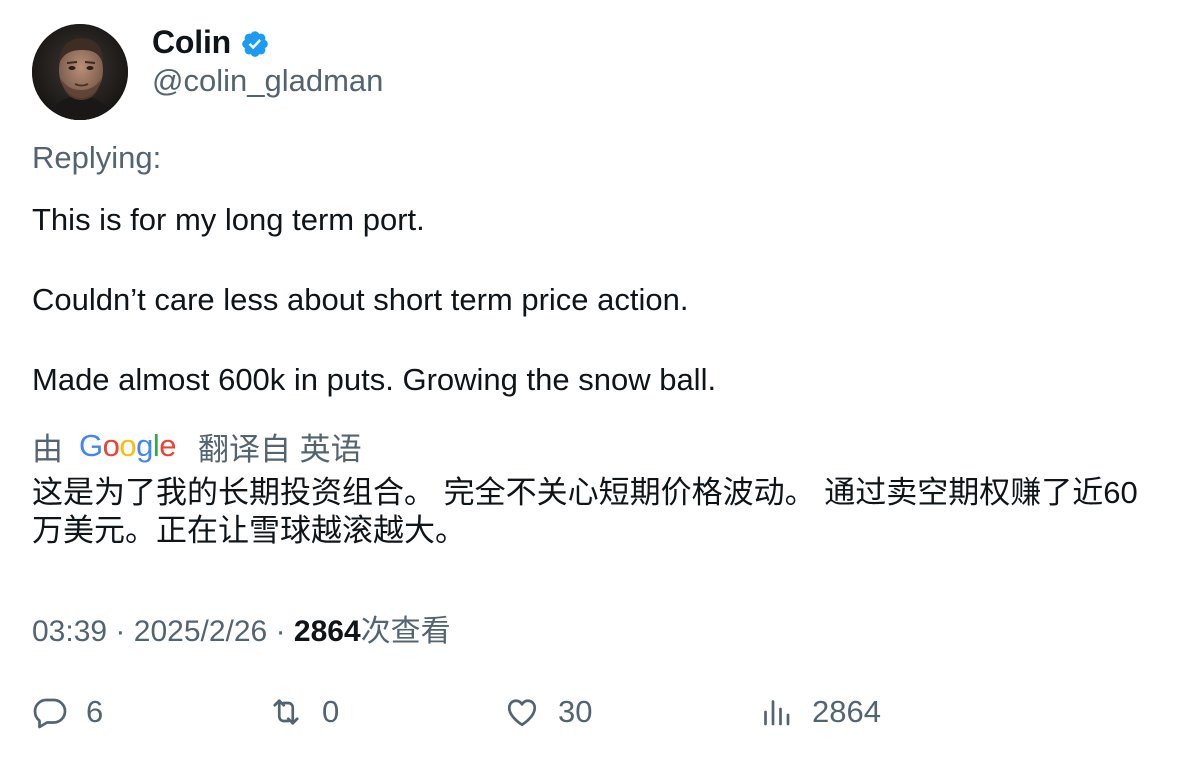 The height and width of the screenshot is (758, 1196). I want to click on display-name: Colin, so click(191, 42).